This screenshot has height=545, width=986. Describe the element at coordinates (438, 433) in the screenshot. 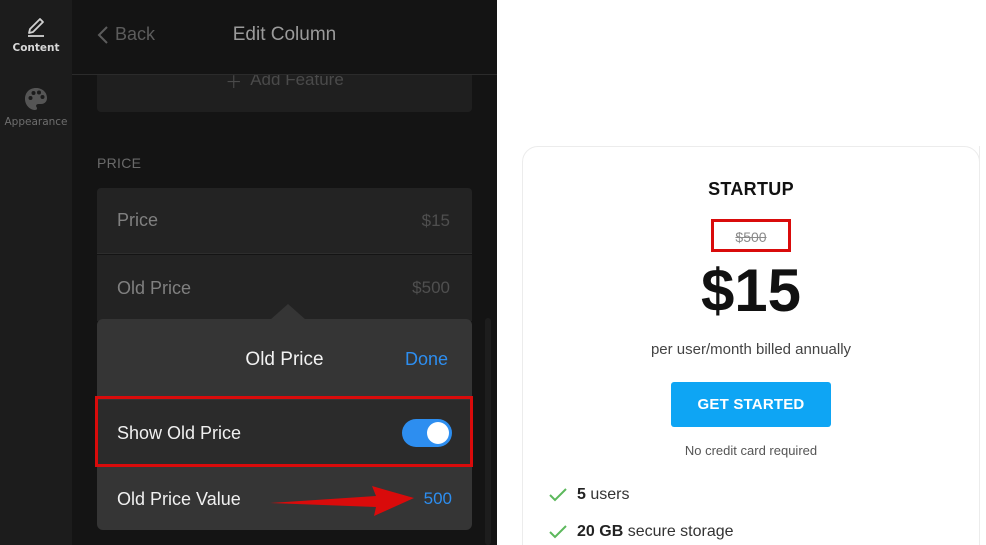

I see `toggle-knob` at that location.